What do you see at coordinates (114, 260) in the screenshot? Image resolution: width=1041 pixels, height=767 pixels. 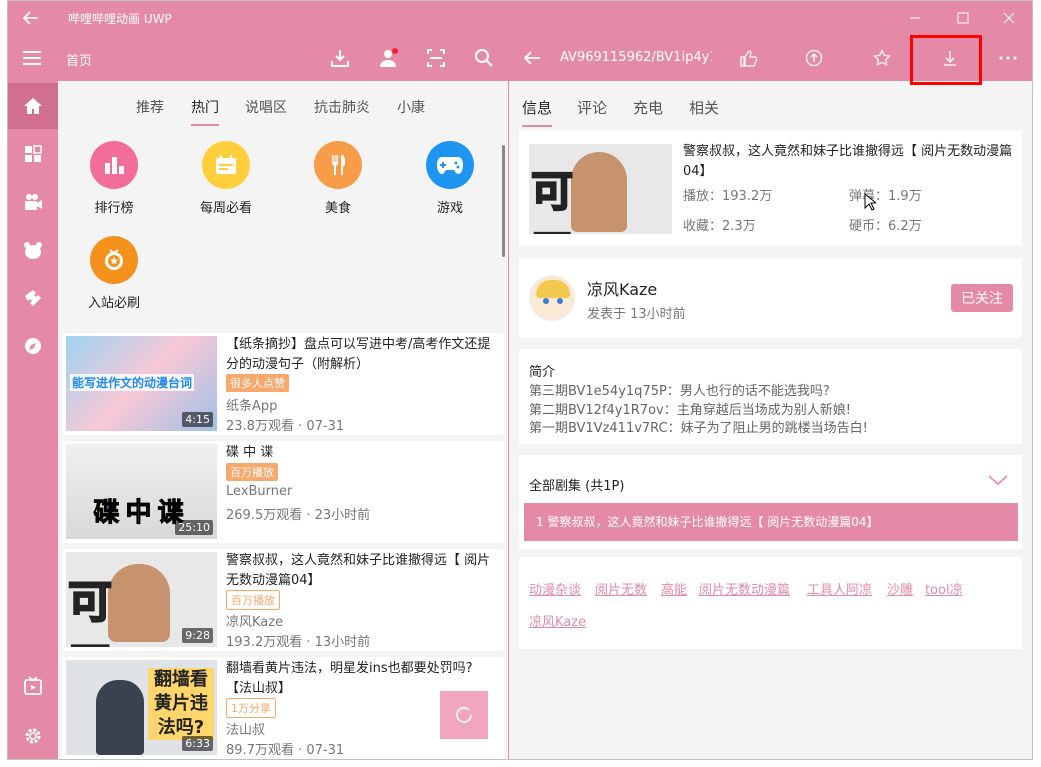 I see `medal-icon` at bounding box center [114, 260].